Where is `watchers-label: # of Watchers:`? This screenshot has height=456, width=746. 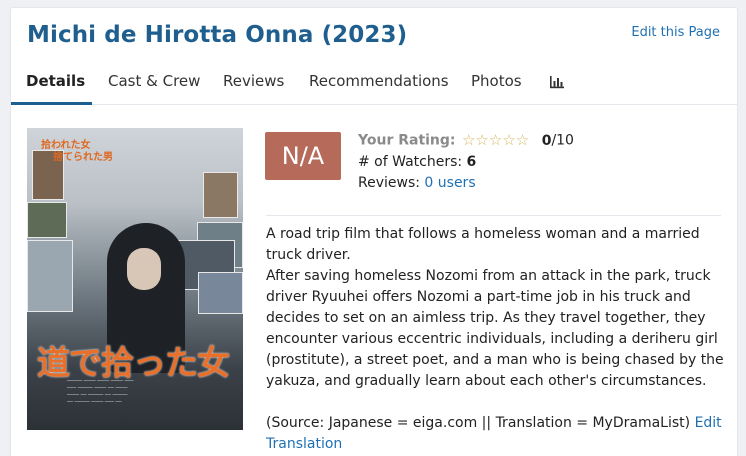
watchers-label: # of Watchers: is located at coordinates (410, 161).